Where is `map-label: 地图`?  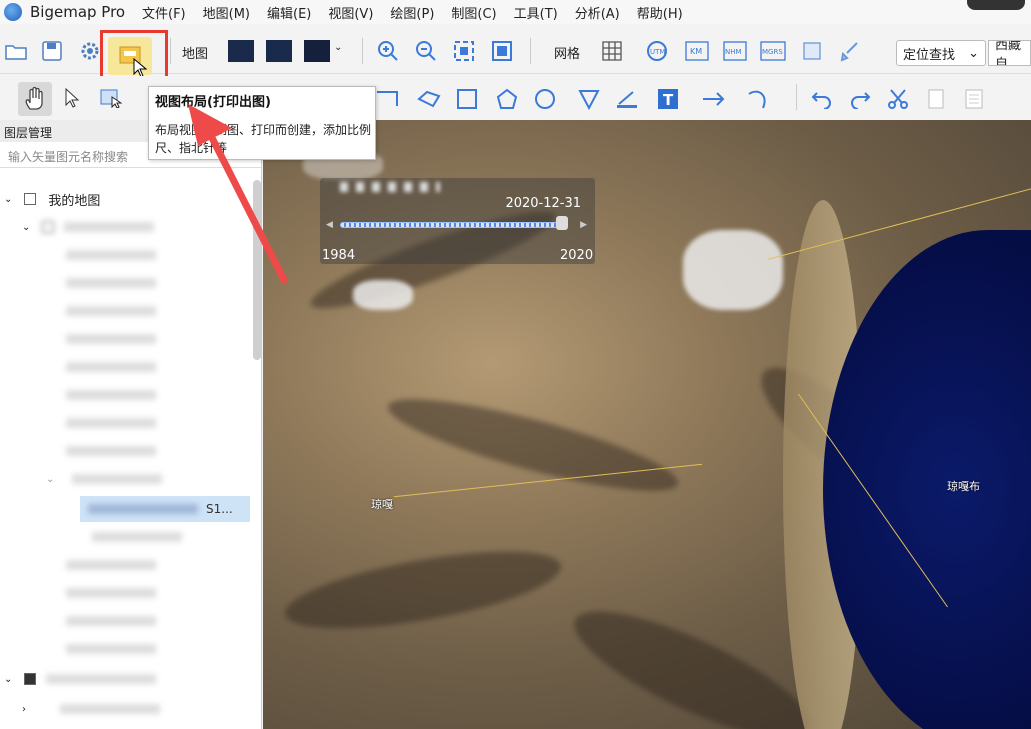
map-label: 地图 is located at coordinates (195, 52).